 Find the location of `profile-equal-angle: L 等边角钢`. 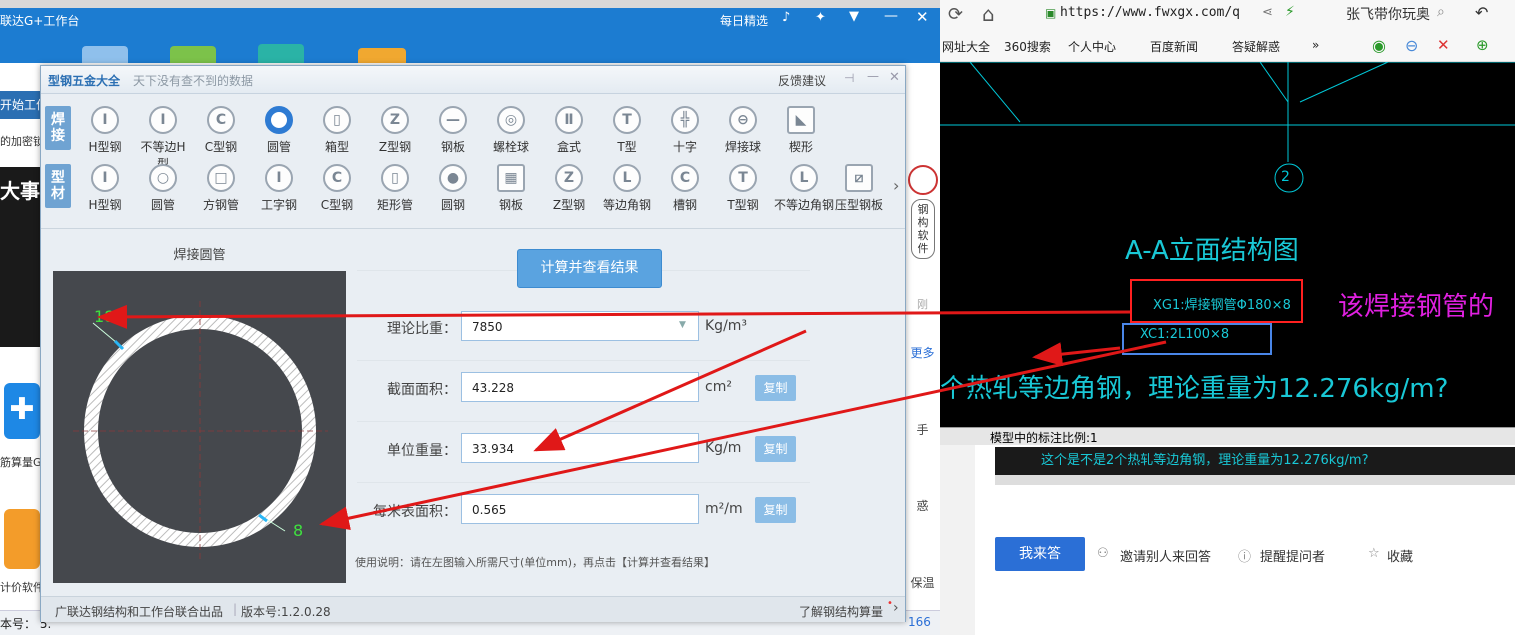

profile-equal-angle: L 等边角钢 is located at coordinates (627, 188).